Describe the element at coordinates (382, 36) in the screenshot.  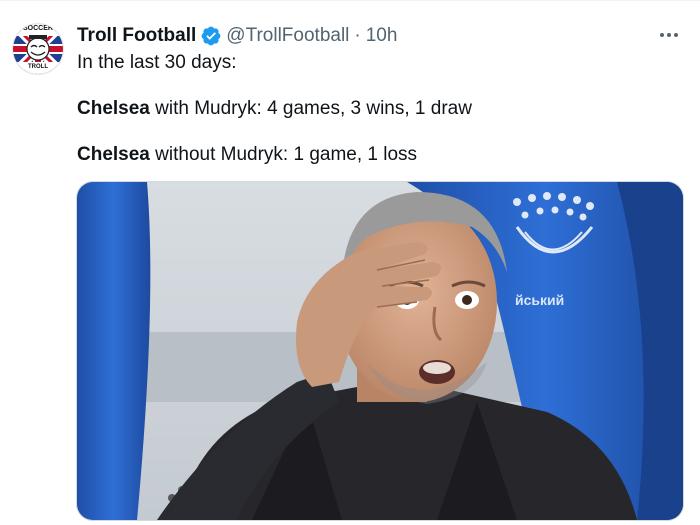
I see `timestamp: 10h` at that location.